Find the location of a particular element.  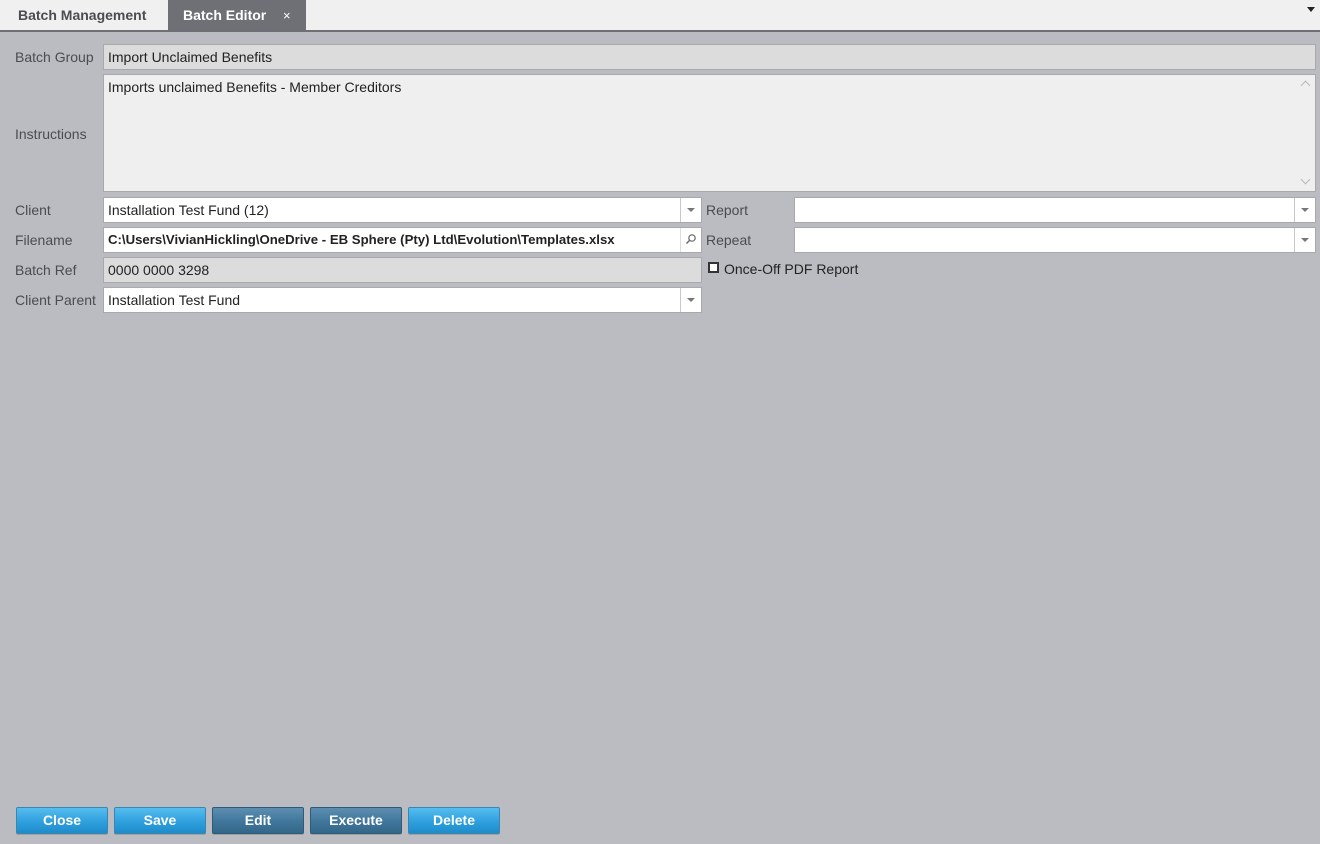

save-button: Save is located at coordinates (160, 820).